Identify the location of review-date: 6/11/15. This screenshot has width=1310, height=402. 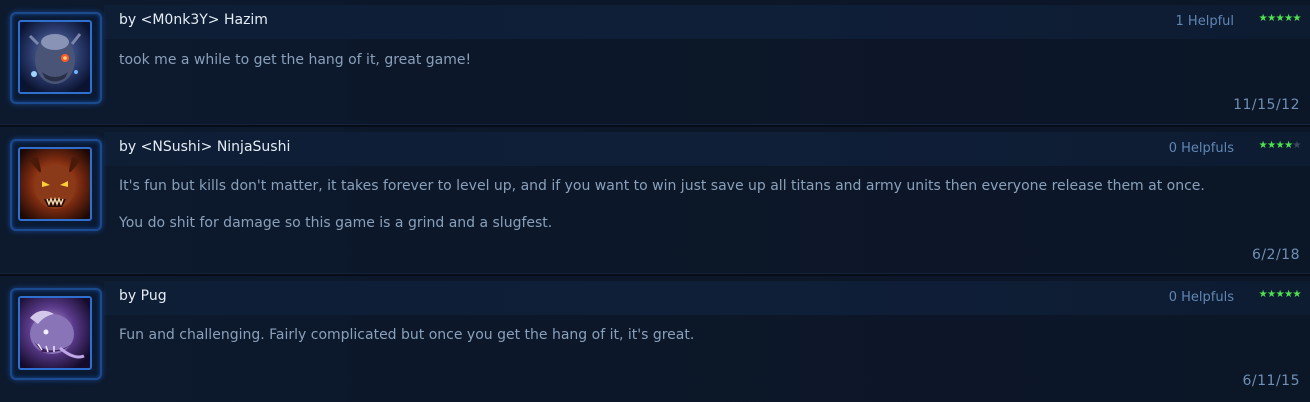
(1271, 381).